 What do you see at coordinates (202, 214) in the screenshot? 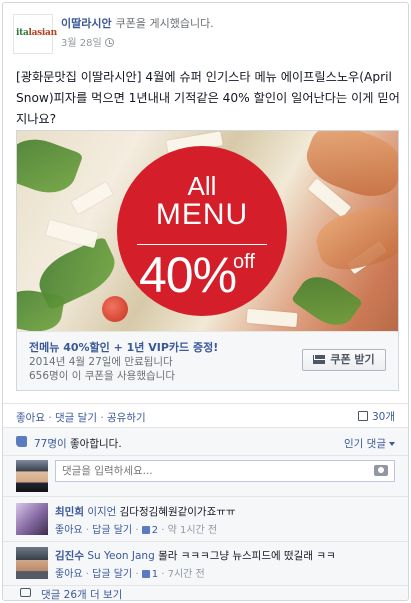
I see `banner-menu-text: MENU` at bounding box center [202, 214].